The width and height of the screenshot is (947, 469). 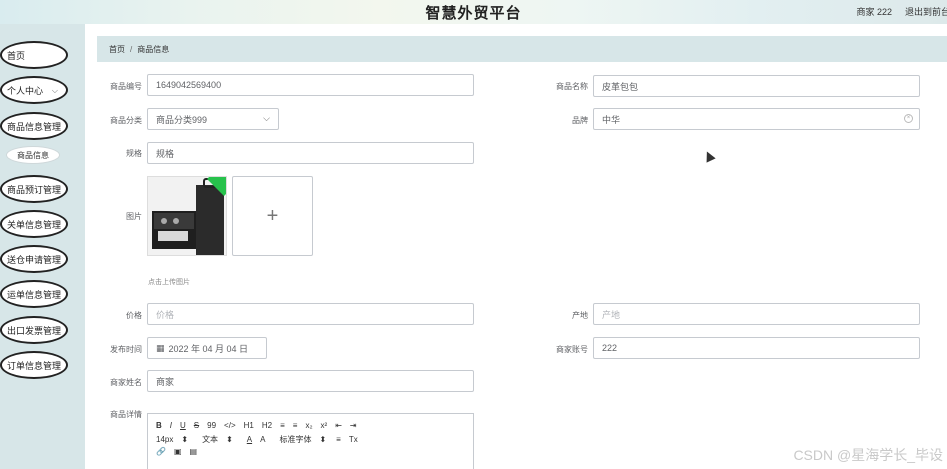 What do you see at coordinates (126, 414) in the screenshot?
I see `details-label: 商品详情` at bounding box center [126, 414].